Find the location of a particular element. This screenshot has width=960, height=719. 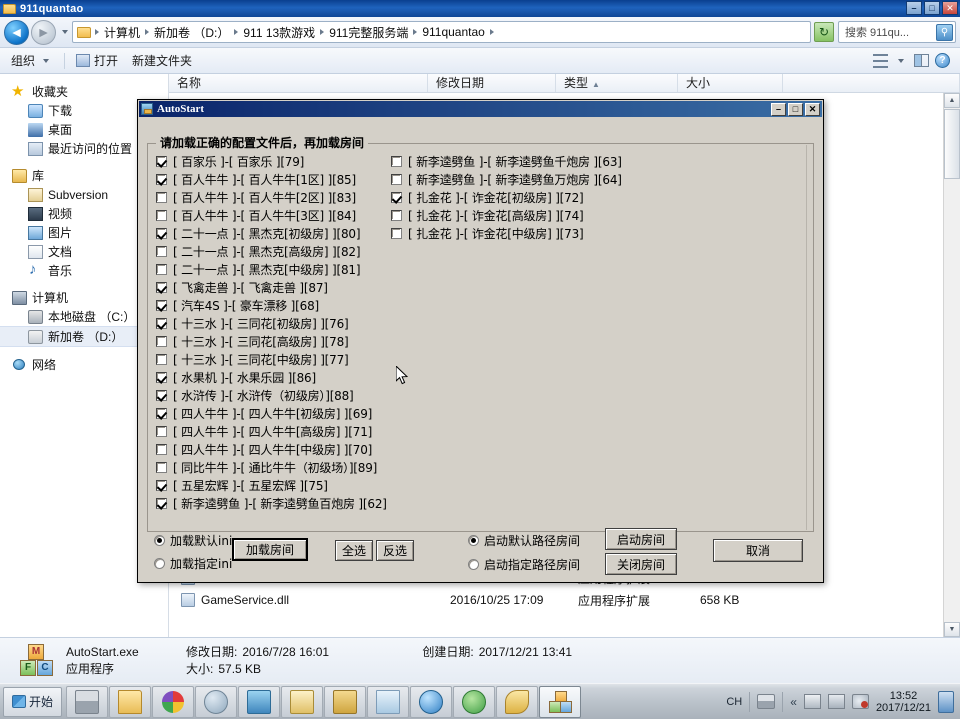

room-item-left-18: [ 五星宏辉 ]-[ 五星宏辉 ][75] is located at coordinates (286, 485).